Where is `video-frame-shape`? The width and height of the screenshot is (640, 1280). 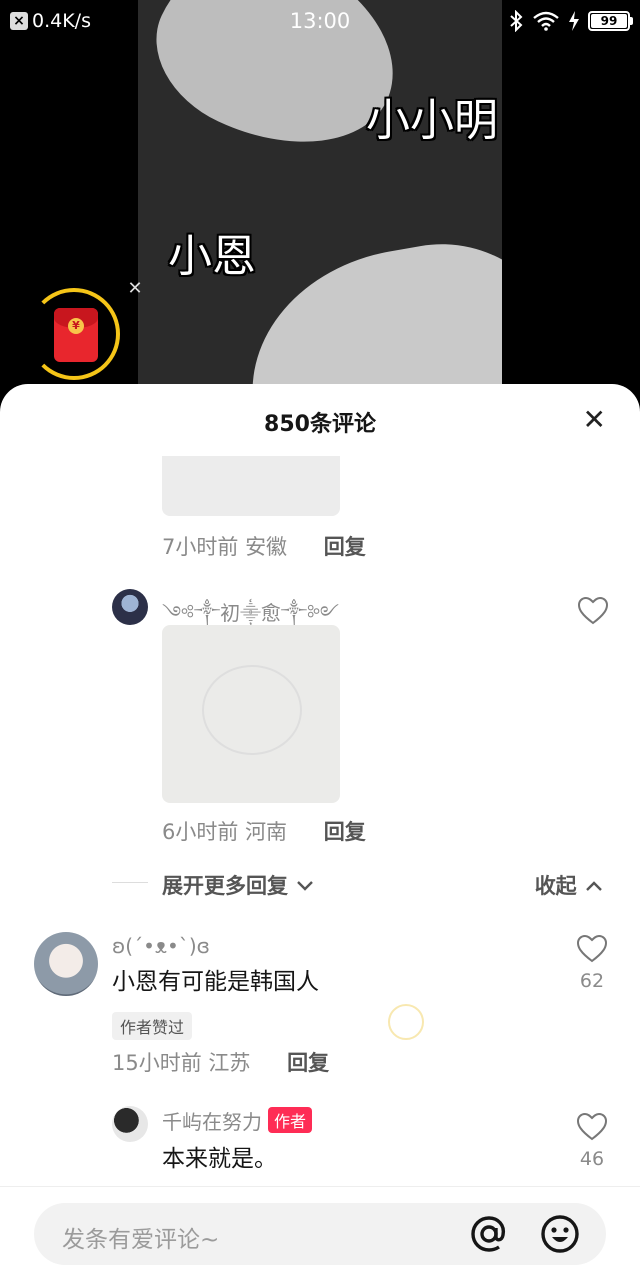
video-frame-shape is located at coordinates (366, 306).